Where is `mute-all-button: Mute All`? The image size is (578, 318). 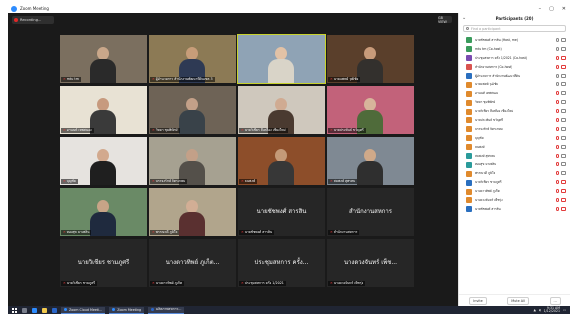
mute-all-button: Mute All is located at coordinates (518, 300).